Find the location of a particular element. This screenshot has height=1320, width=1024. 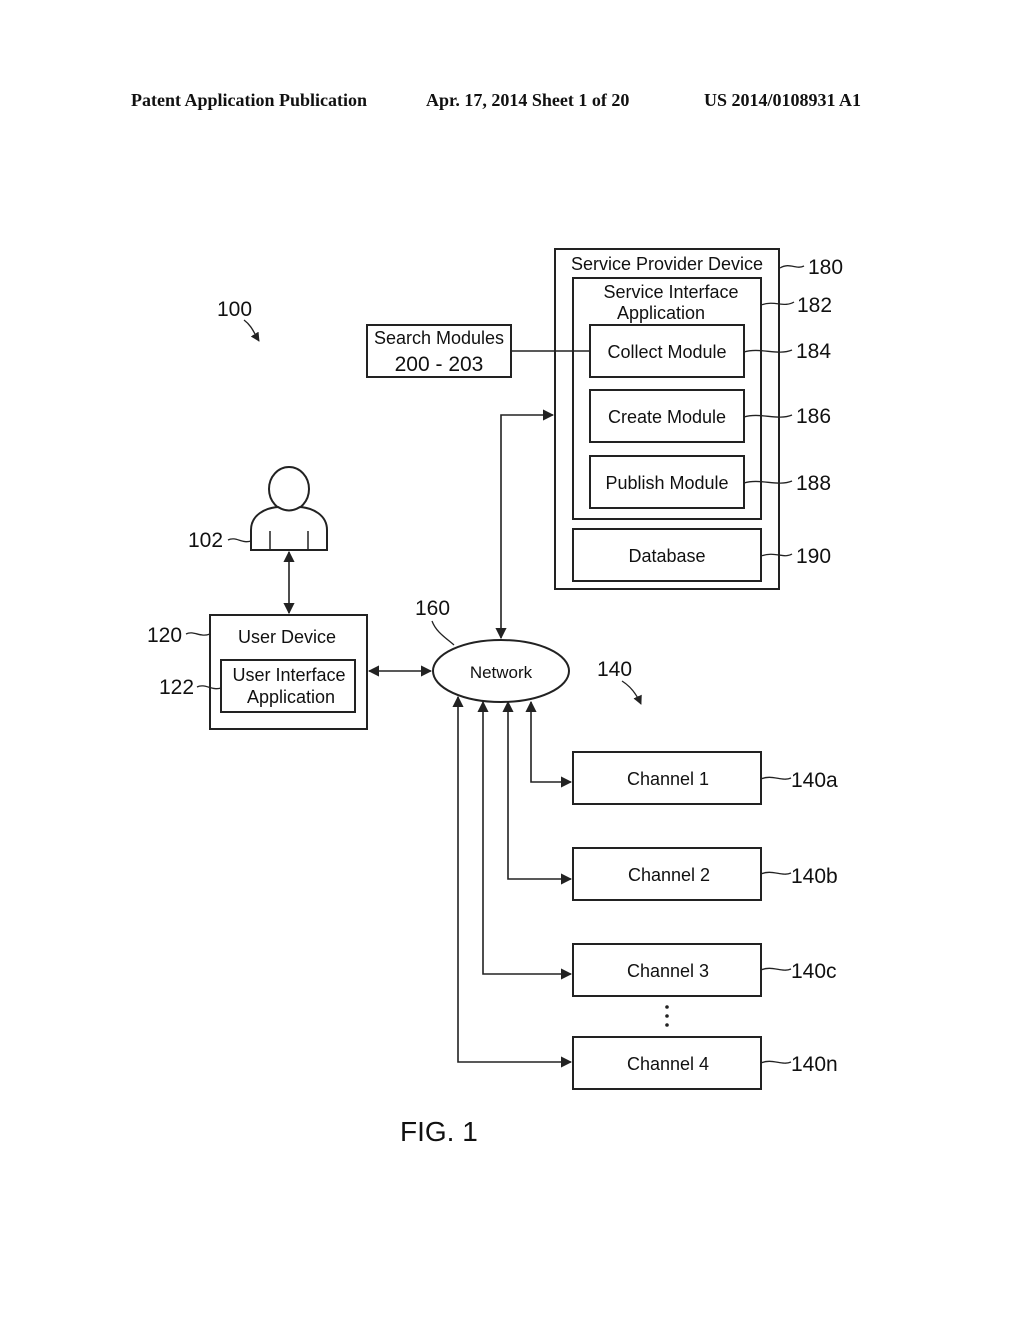

ref-140c: 140c is located at coordinates (814, 971).